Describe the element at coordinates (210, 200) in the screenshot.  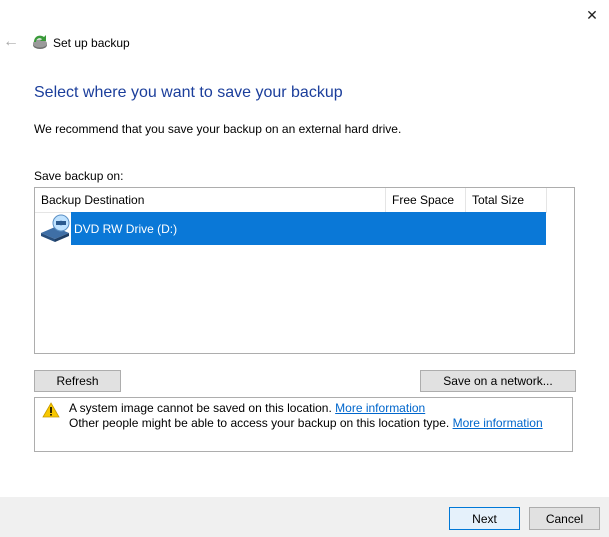
I see `column-header-destination: Backup Destination` at that location.